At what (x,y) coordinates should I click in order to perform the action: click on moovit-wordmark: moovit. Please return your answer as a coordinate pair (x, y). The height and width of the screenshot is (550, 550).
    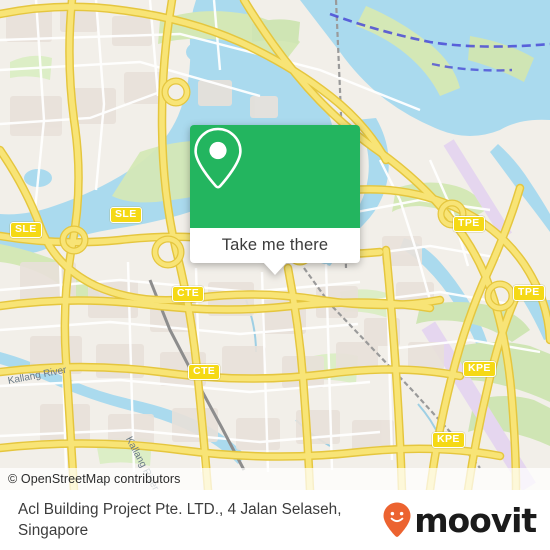
    Looking at the image, I should click on (475, 520).